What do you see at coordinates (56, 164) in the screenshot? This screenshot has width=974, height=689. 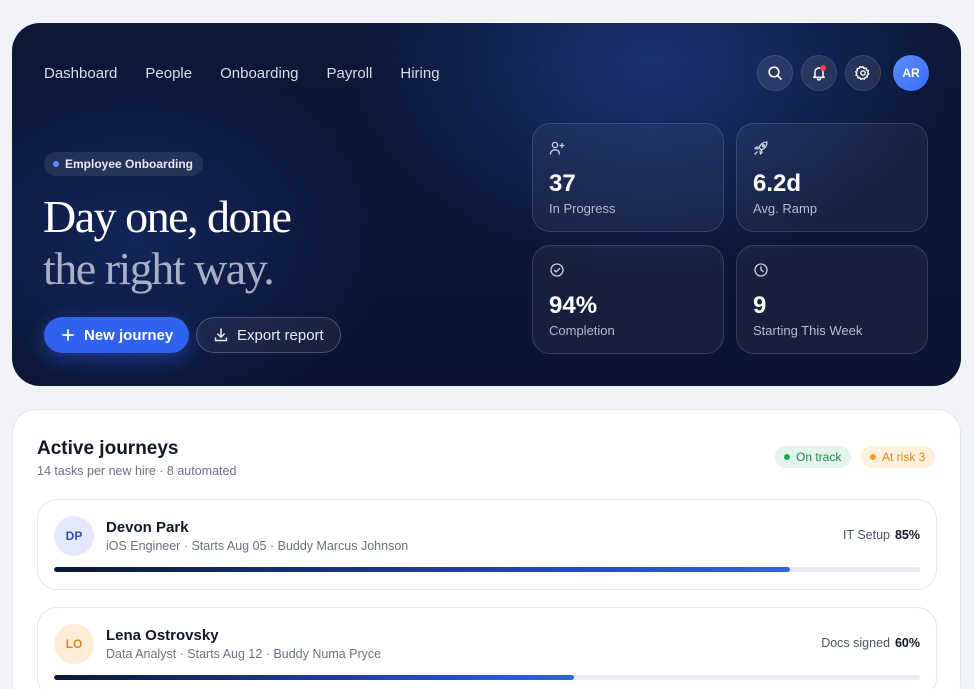 I see `badge-dot` at bounding box center [56, 164].